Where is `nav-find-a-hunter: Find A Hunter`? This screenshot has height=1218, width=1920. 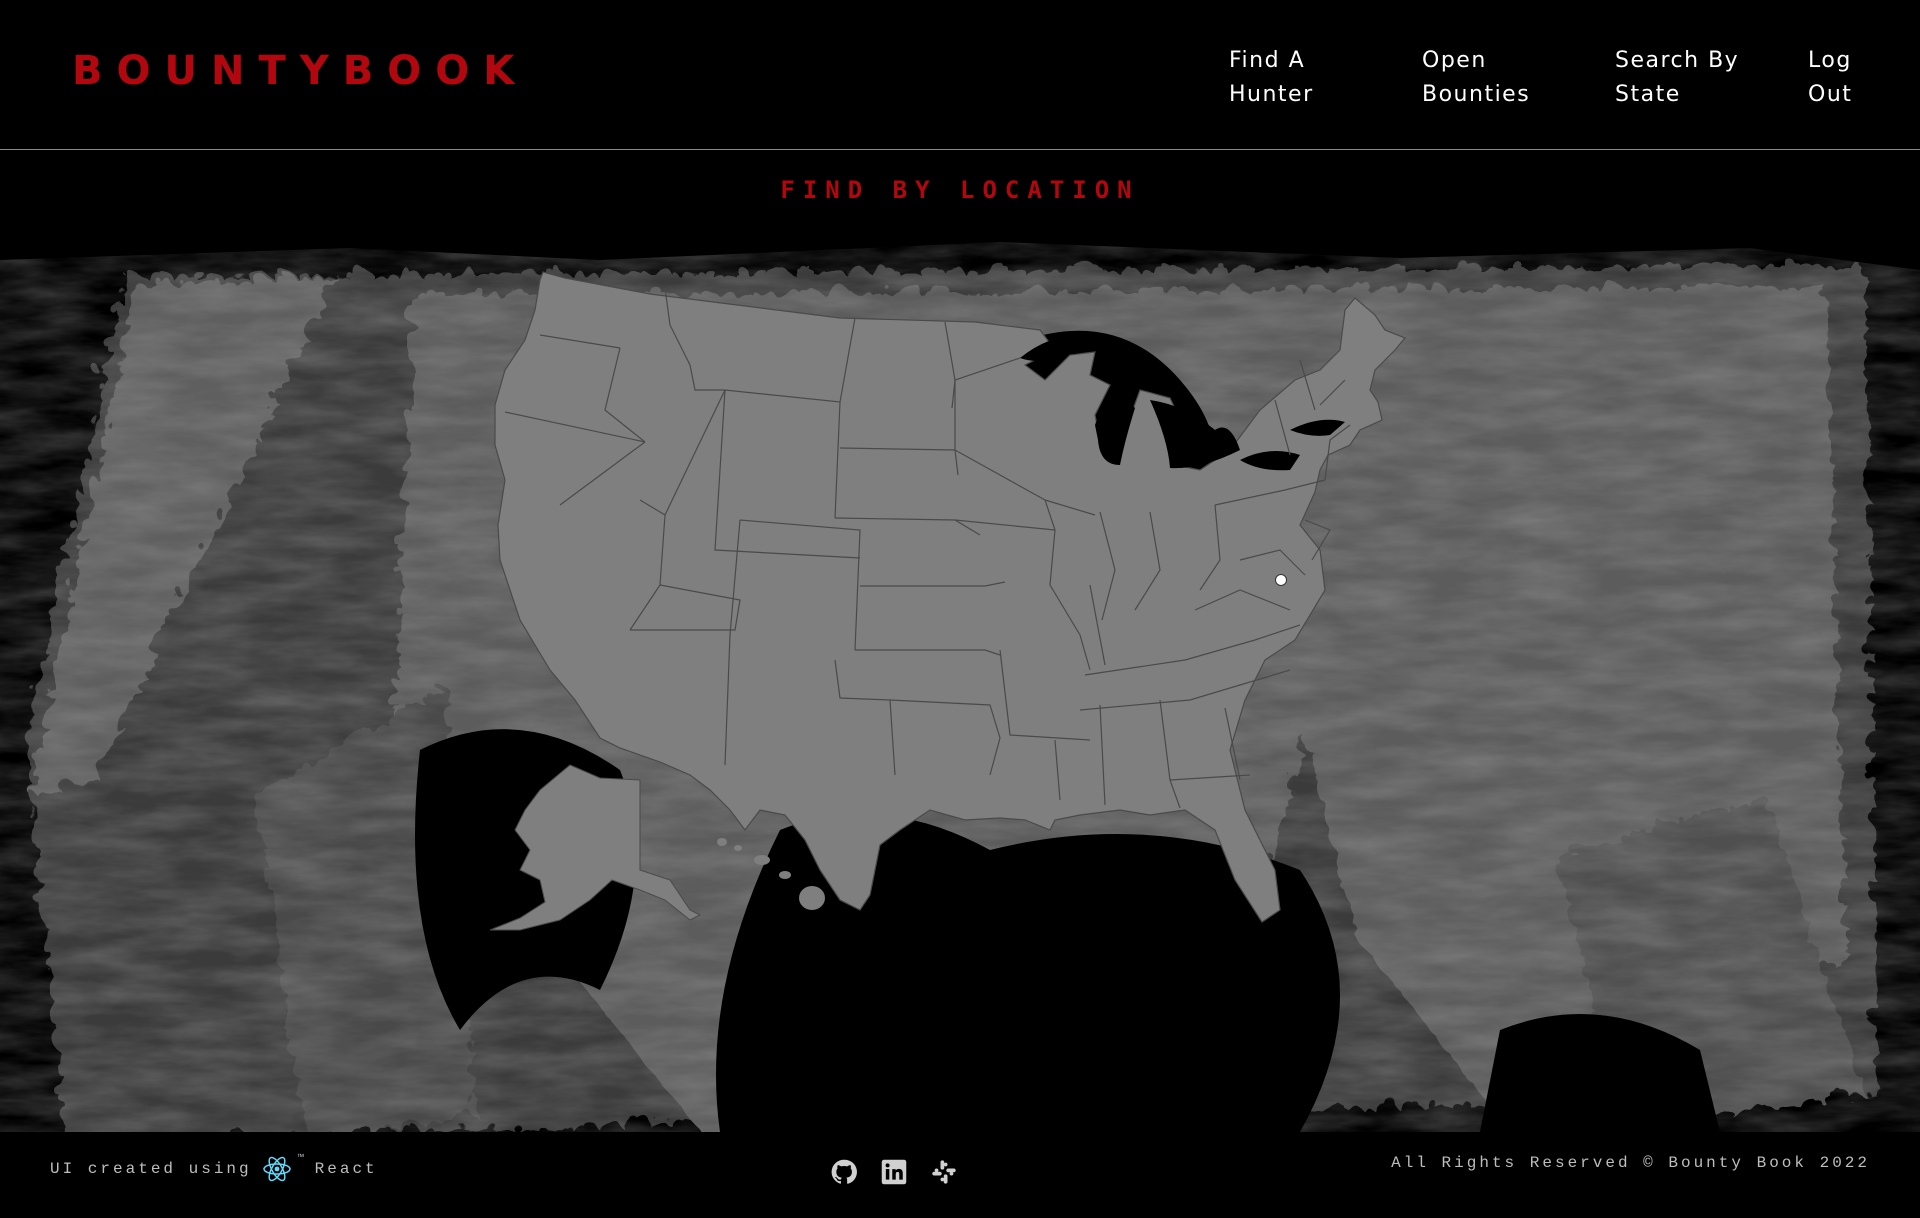
nav-find-a-hunter: Find A Hunter is located at coordinates (1296, 78).